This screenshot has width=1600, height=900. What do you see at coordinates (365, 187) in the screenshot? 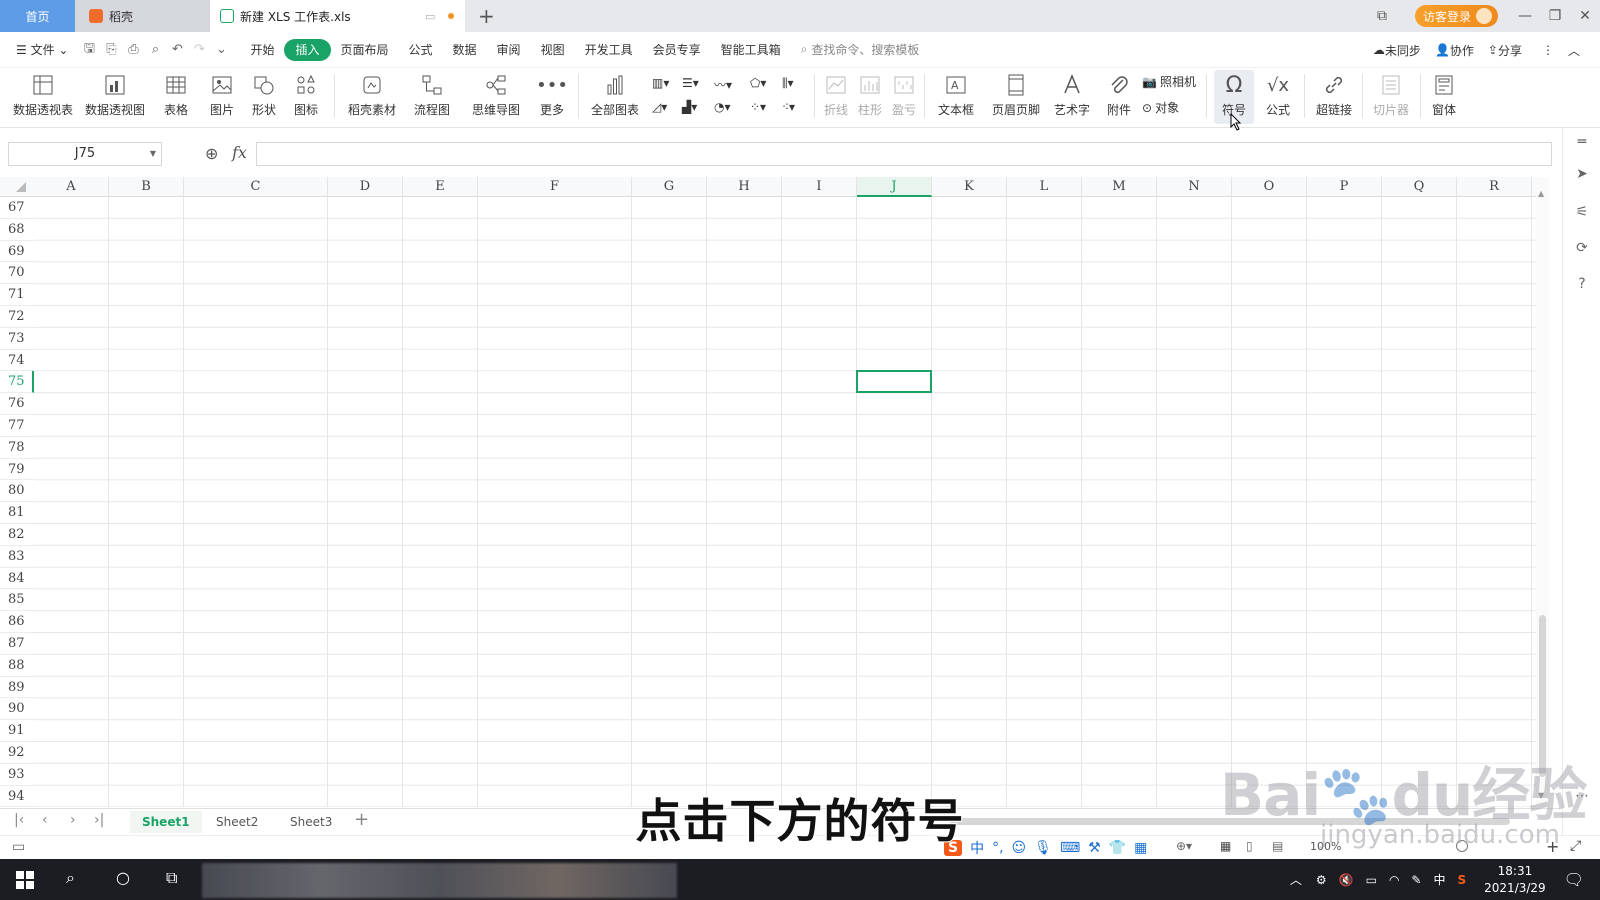
I see `column-header-d: D` at bounding box center [365, 187].